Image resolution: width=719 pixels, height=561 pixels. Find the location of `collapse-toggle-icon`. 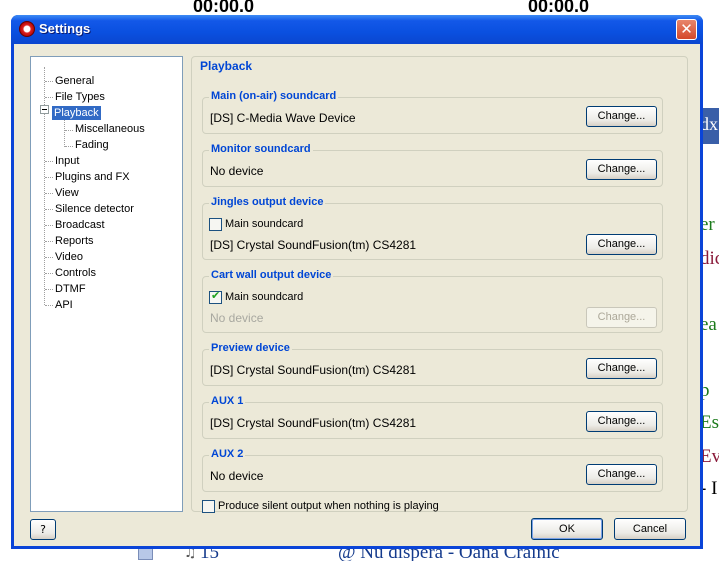

collapse-toggle-icon is located at coordinates (44, 109).